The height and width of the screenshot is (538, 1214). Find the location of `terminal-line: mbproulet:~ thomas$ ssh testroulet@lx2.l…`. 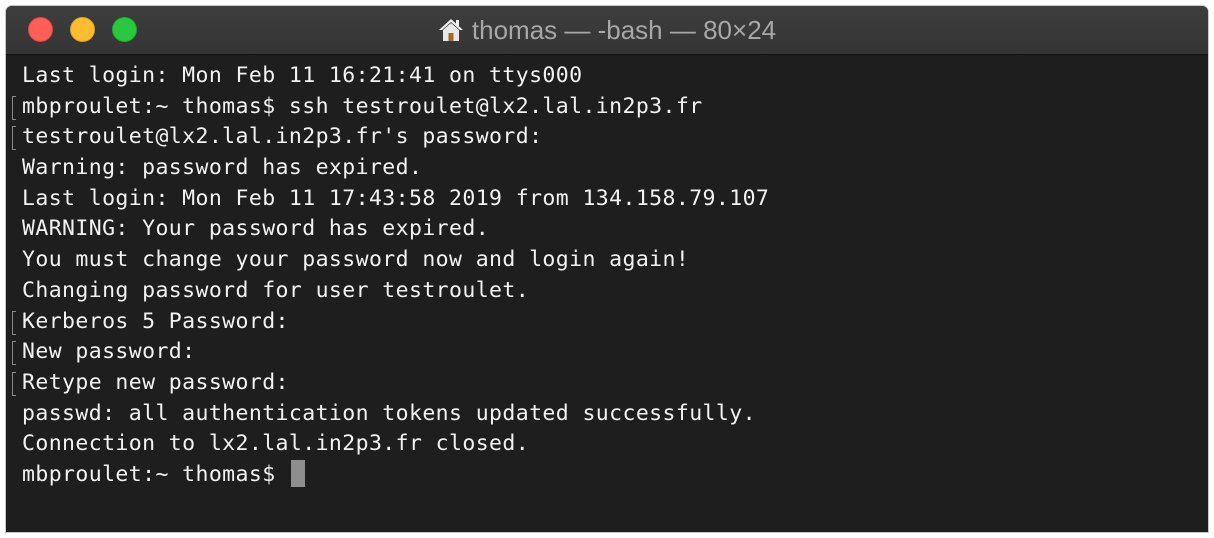

terminal-line: mbproulet:~ thomas$ ssh testroulet@lx2.l… is located at coordinates (605, 107).